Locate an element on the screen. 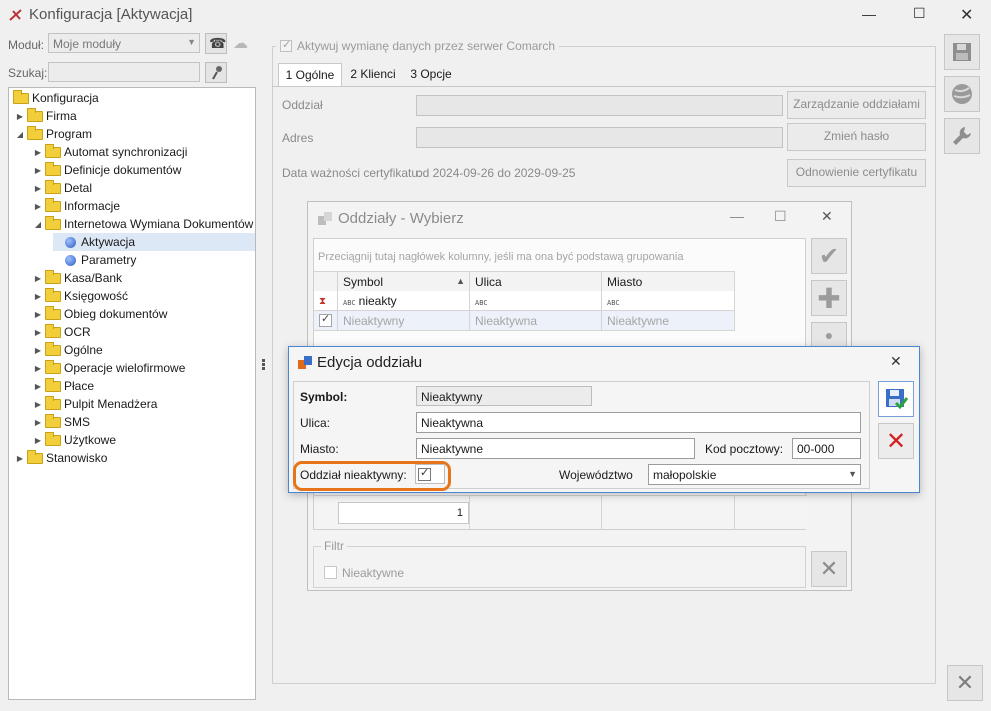  cancel-button: ✕ is located at coordinates (896, 441).